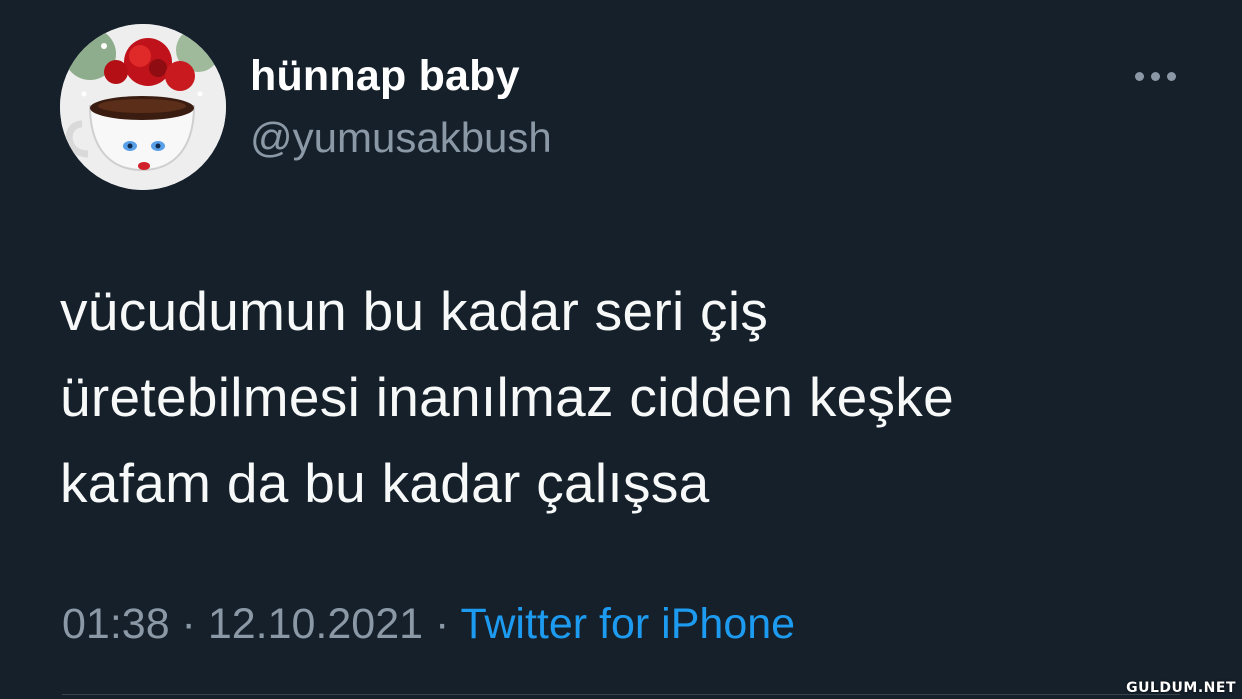 Image resolution: width=1242 pixels, height=699 pixels. I want to click on tweet-date: 12.10.2021, so click(315, 624).